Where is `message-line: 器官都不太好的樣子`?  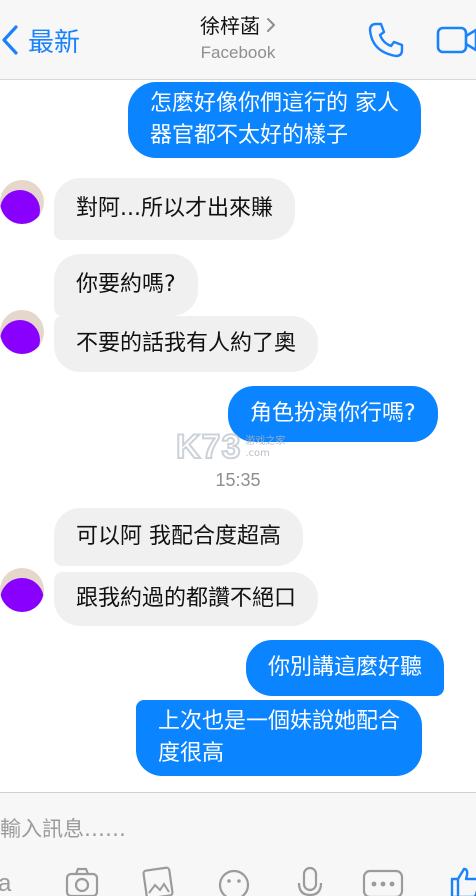
message-line: 器官都不太好的樣子 is located at coordinates (249, 135).